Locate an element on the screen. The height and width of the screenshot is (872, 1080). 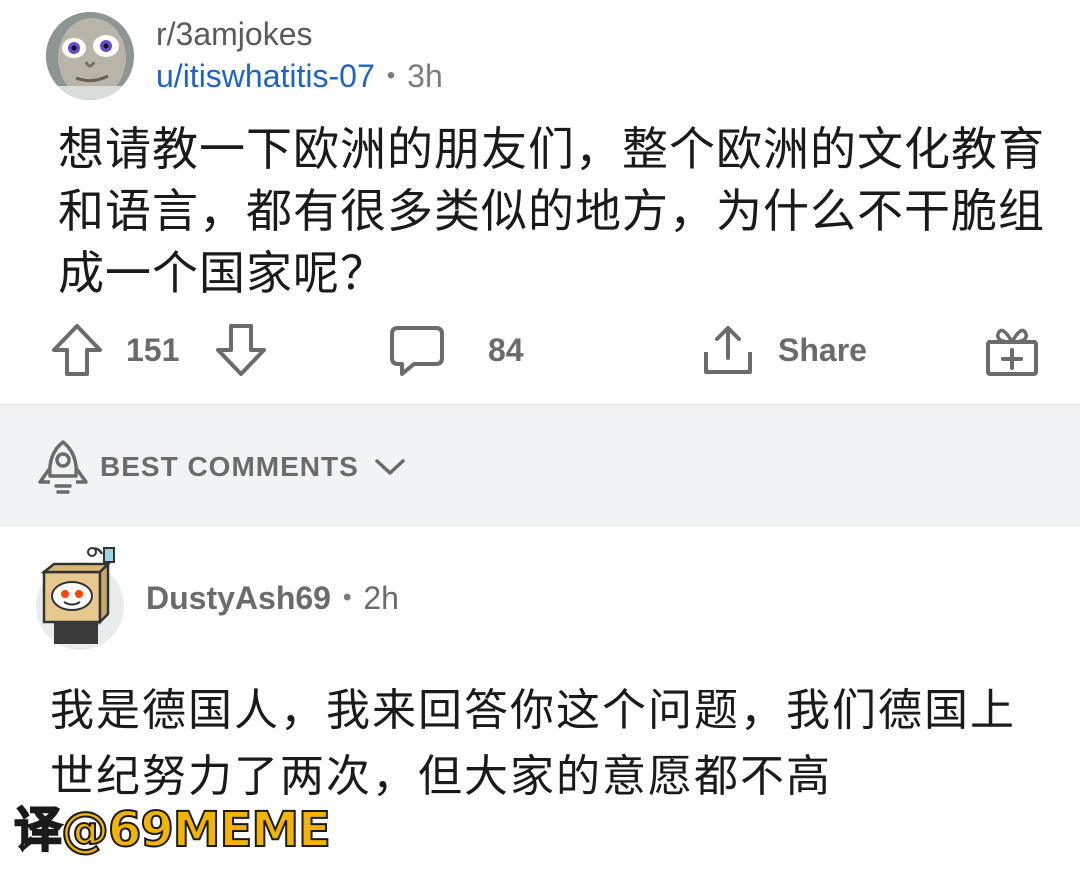
subreddit-link: r/3amjokes is located at coordinates (299, 34).